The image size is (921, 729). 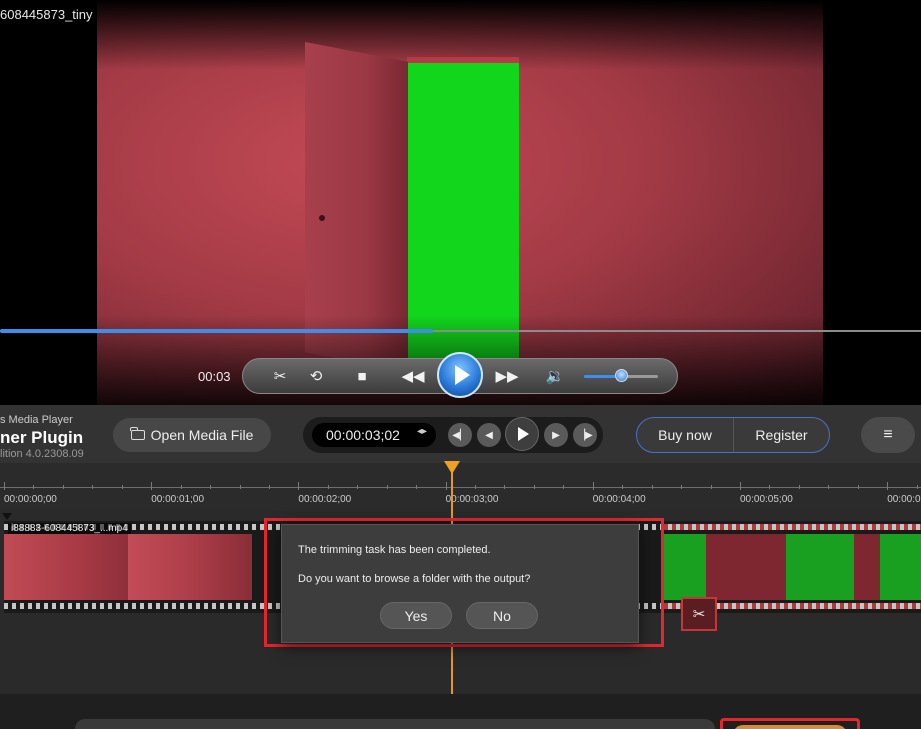 I want to click on brand-plugin-name: ner Plugin, so click(x=42, y=437).